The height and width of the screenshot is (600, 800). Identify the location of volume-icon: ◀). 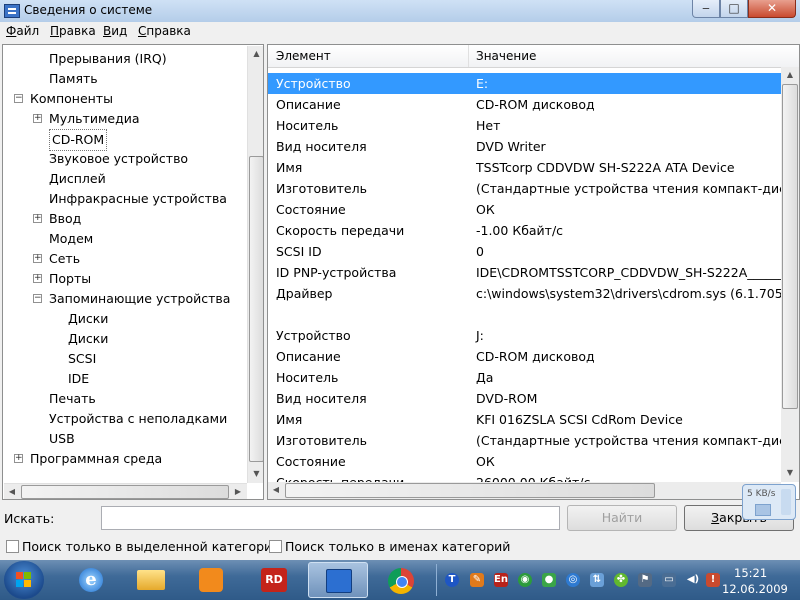
(693, 580).